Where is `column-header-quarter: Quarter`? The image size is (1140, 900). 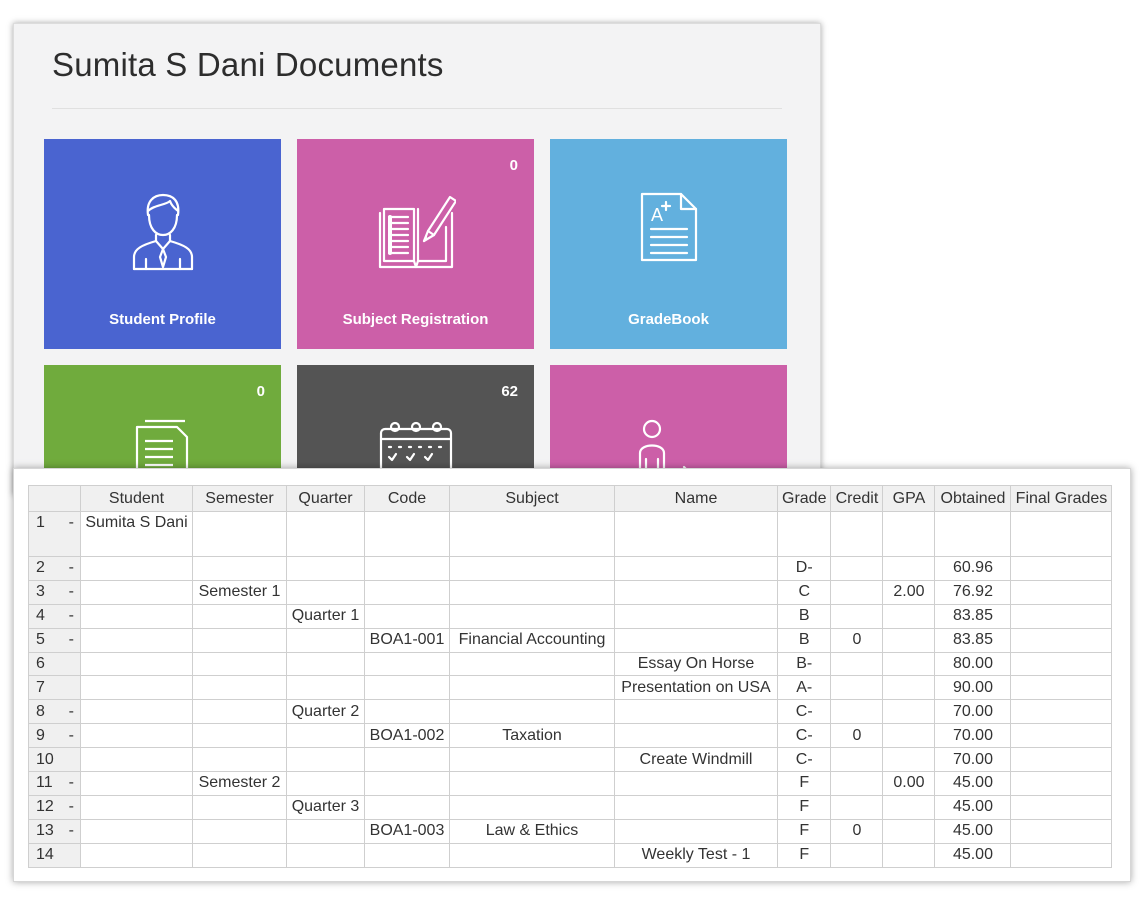
column-header-quarter: Quarter is located at coordinates (325, 498).